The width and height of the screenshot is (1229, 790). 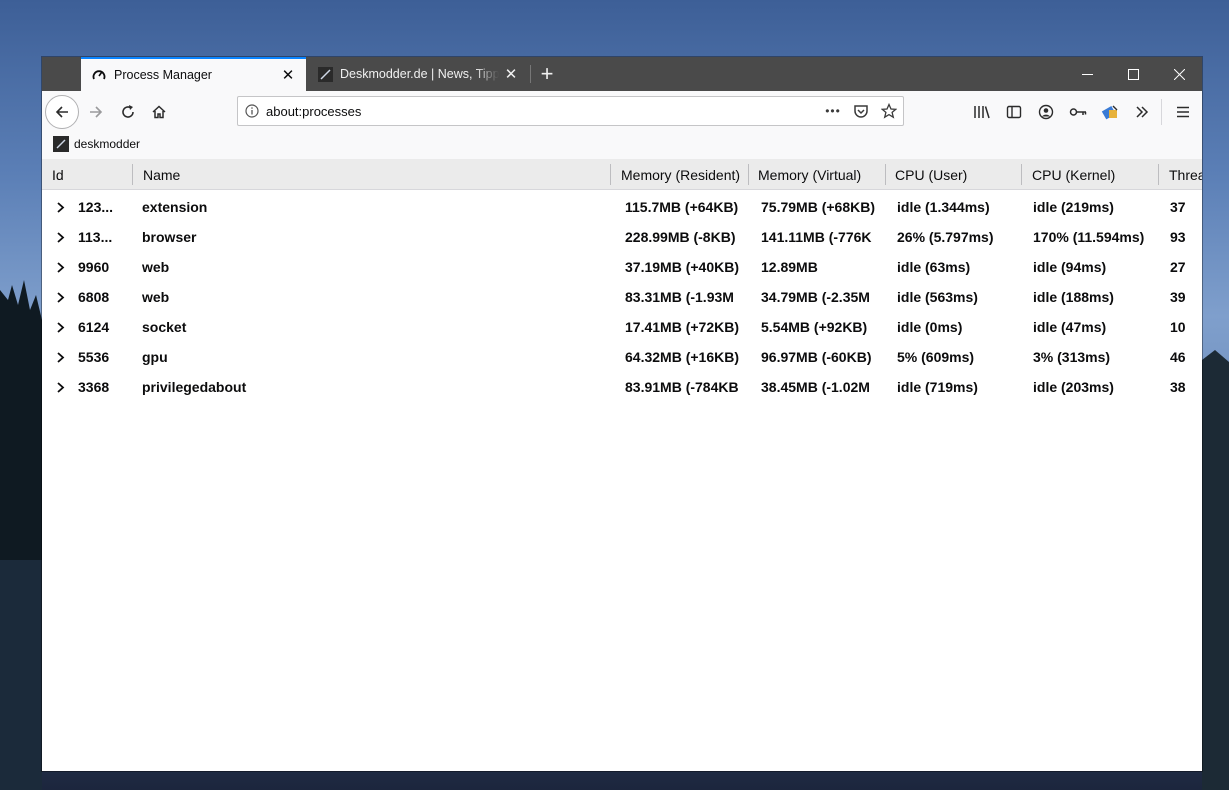 I want to click on reload-button, so click(x=128, y=112).